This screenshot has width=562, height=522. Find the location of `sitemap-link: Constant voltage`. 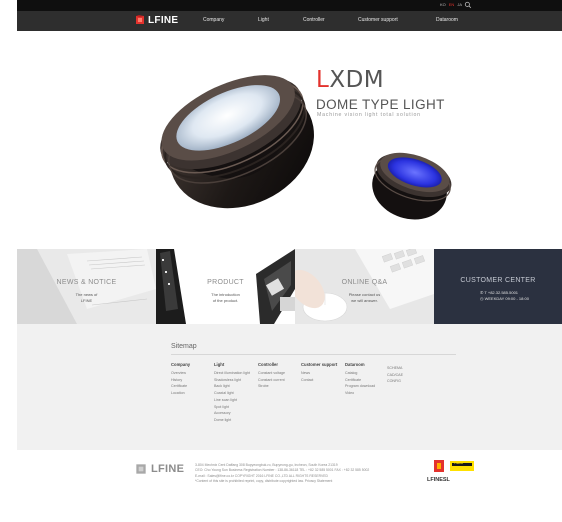

sitemap-link: Constant voltage is located at coordinates (271, 373).